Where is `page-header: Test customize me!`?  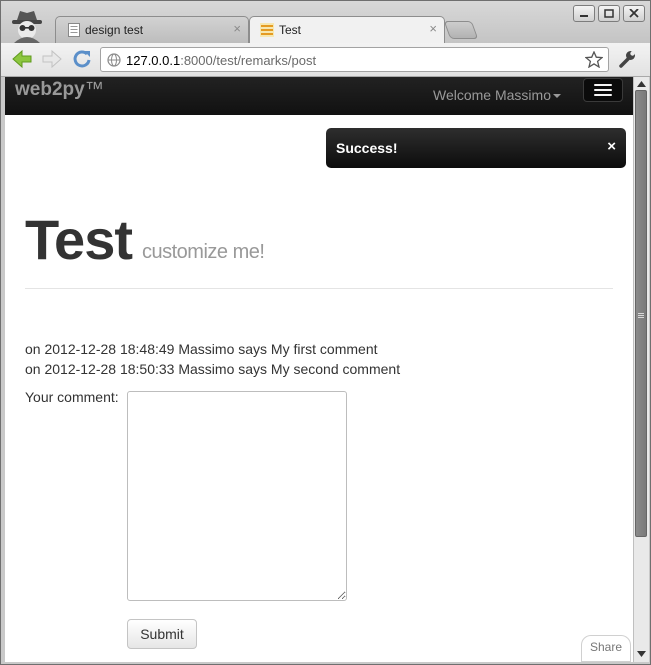
page-header: Test customize me! is located at coordinates (319, 248).